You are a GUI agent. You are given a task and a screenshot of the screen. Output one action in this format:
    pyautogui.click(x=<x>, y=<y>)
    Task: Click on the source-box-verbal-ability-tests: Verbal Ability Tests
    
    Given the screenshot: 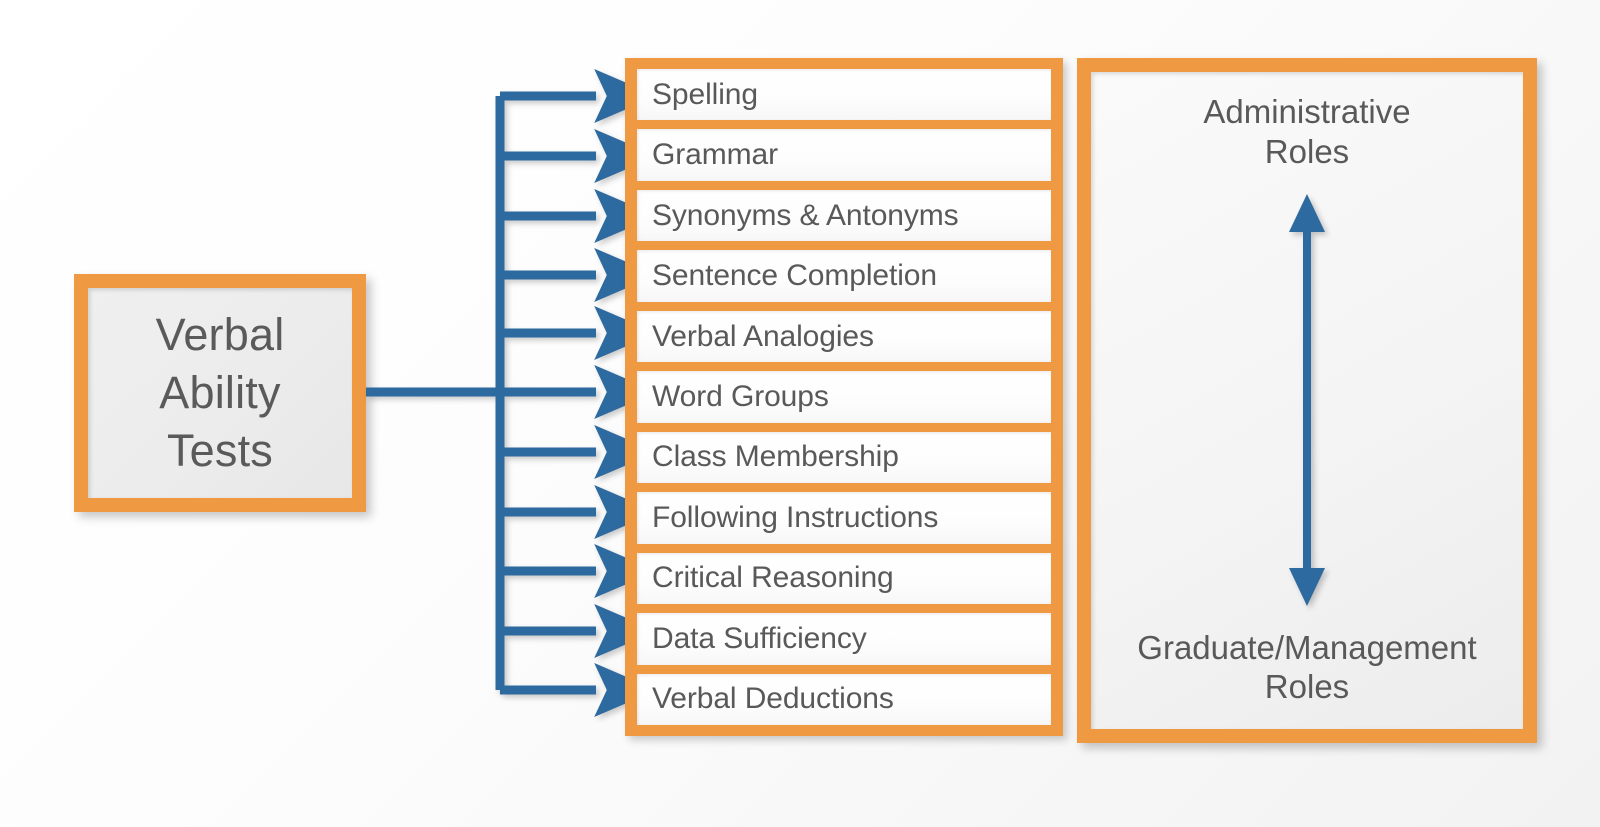 What is the action you would take?
    pyautogui.click(x=220, y=393)
    